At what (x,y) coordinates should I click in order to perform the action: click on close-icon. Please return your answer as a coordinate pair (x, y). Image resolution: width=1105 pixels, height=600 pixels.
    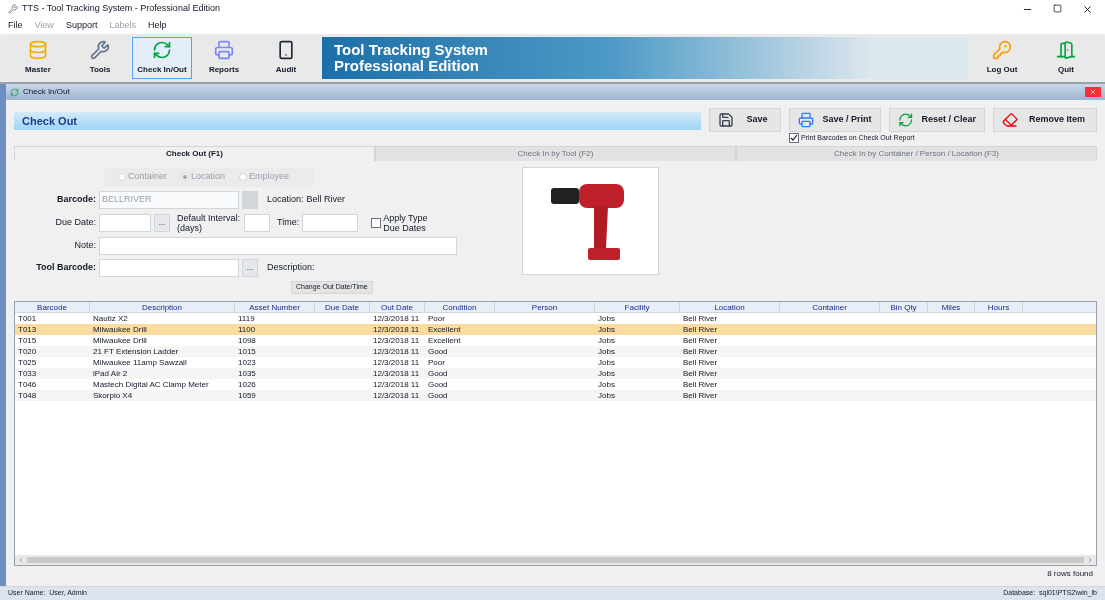
    Looking at the image, I should click on (1087, 9).